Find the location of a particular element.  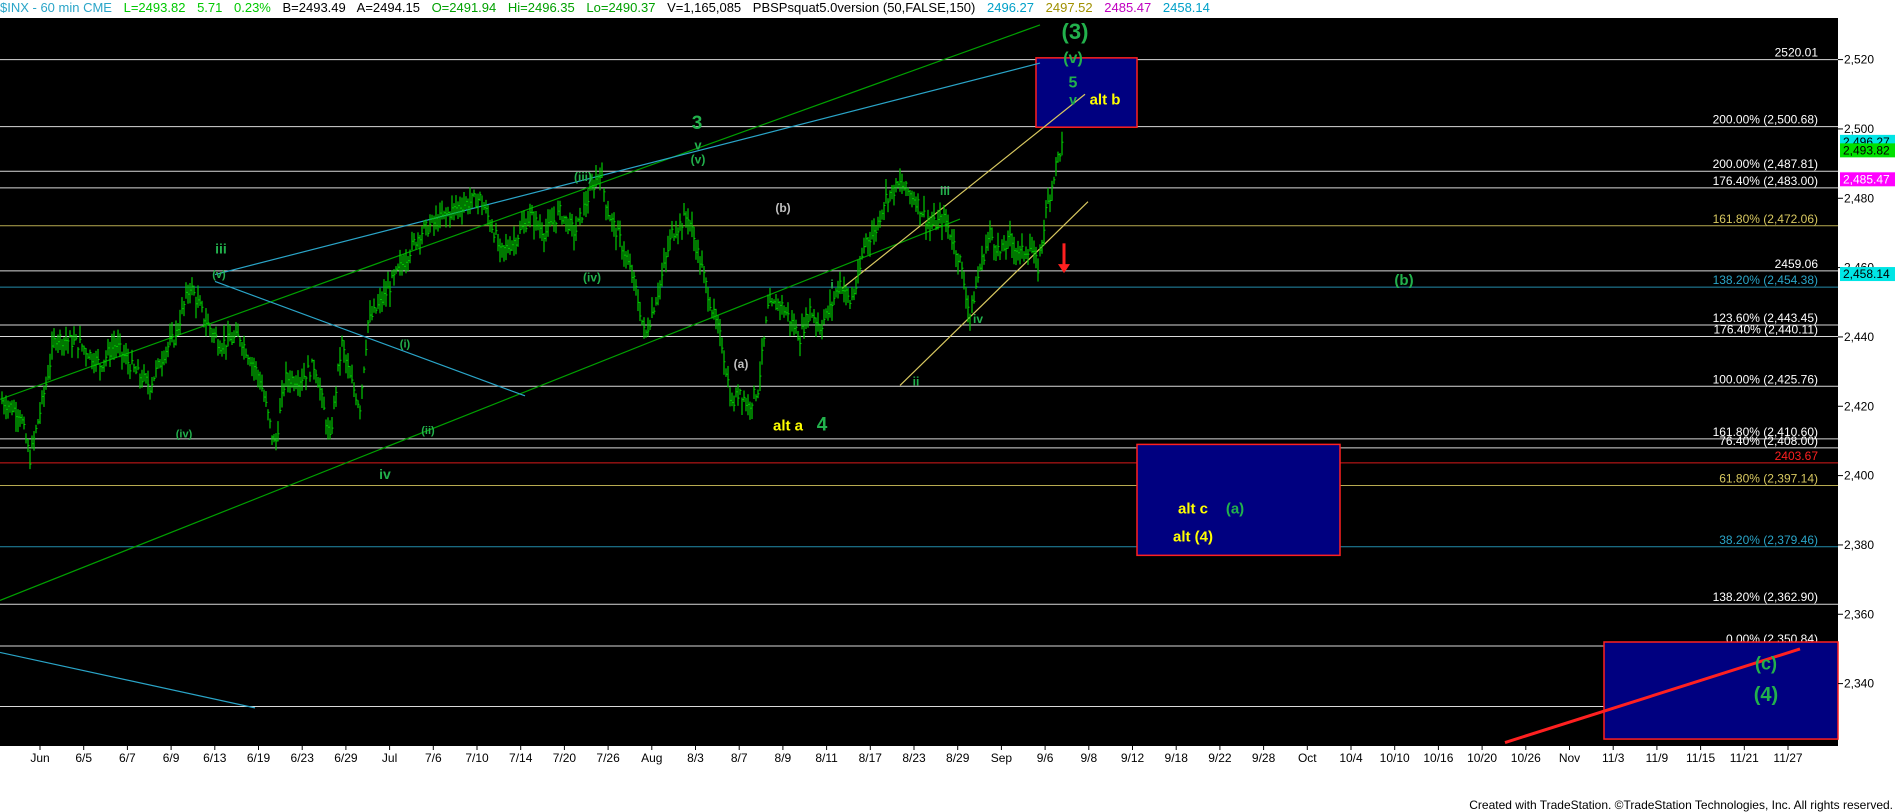

price-tag-label: 2,458.14 is located at coordinates (1866, 274).